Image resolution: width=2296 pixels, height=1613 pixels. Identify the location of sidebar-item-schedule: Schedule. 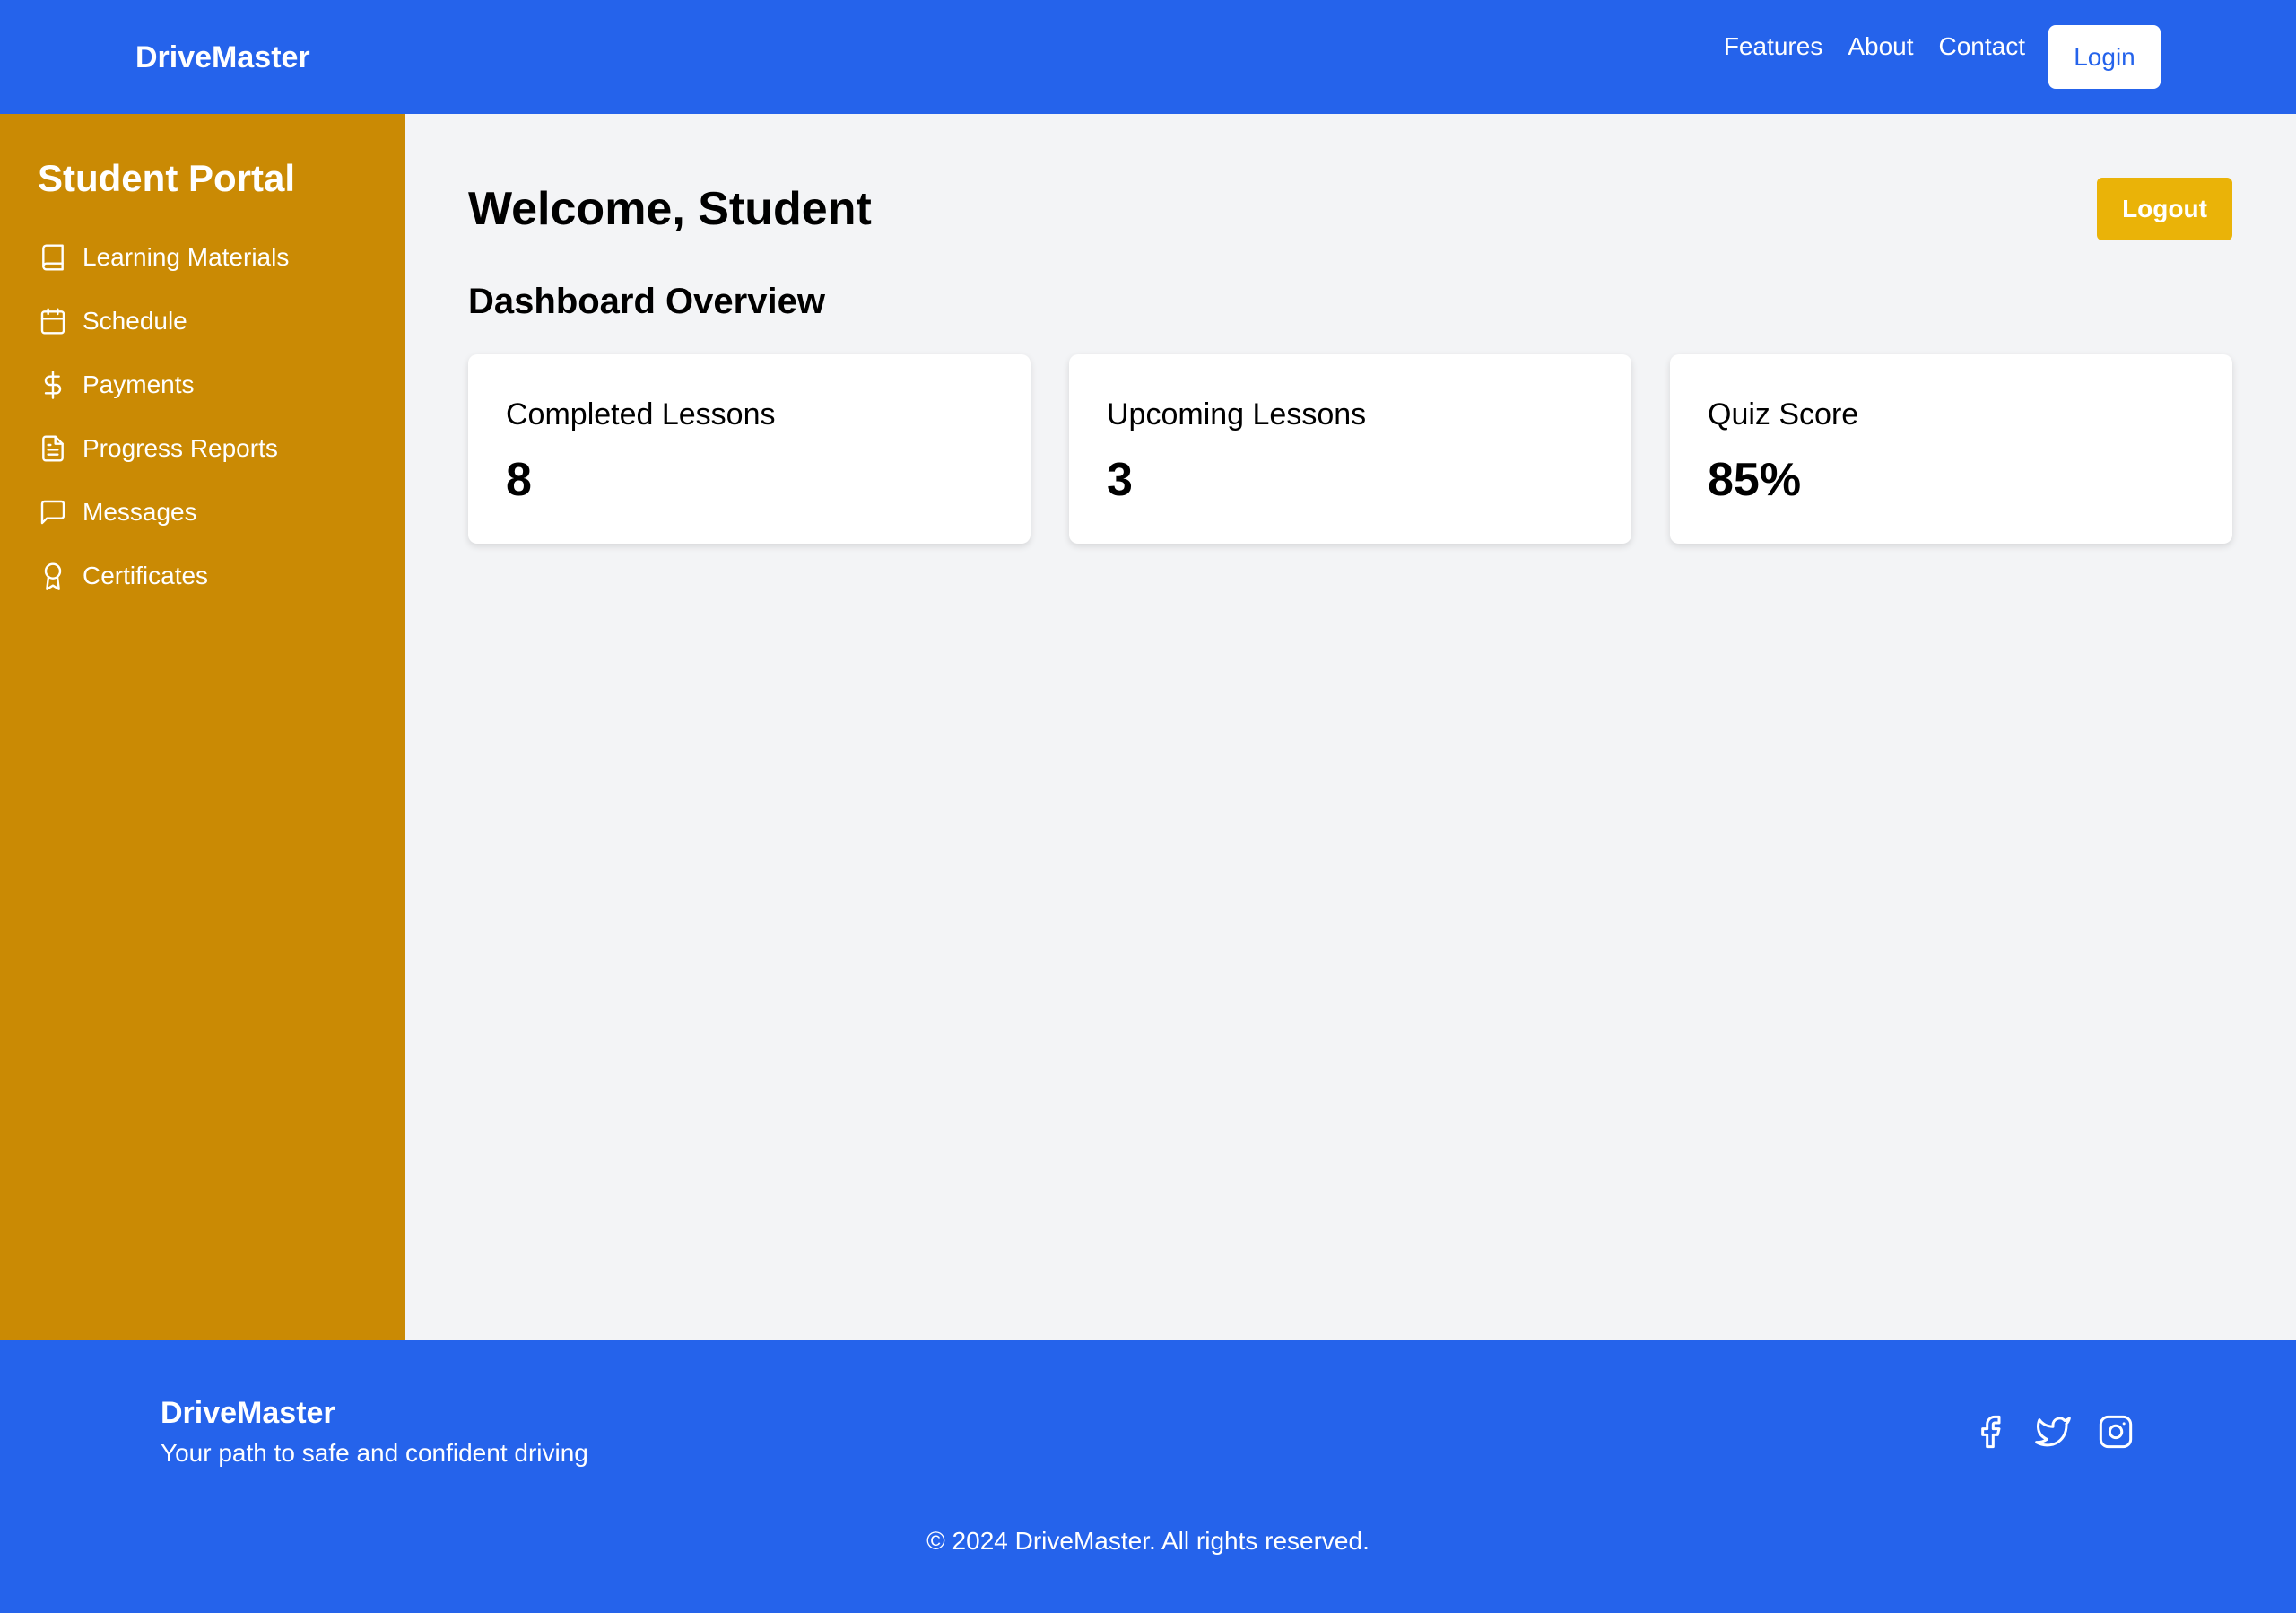
(163, 321).